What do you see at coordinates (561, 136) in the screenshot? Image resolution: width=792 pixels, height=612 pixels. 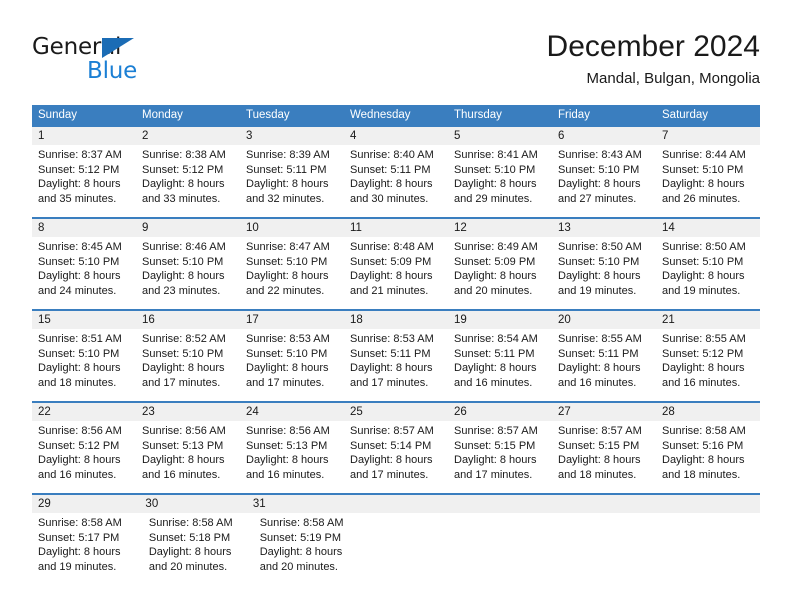 I see `day-number: 6` at bounding box center [561, 136].